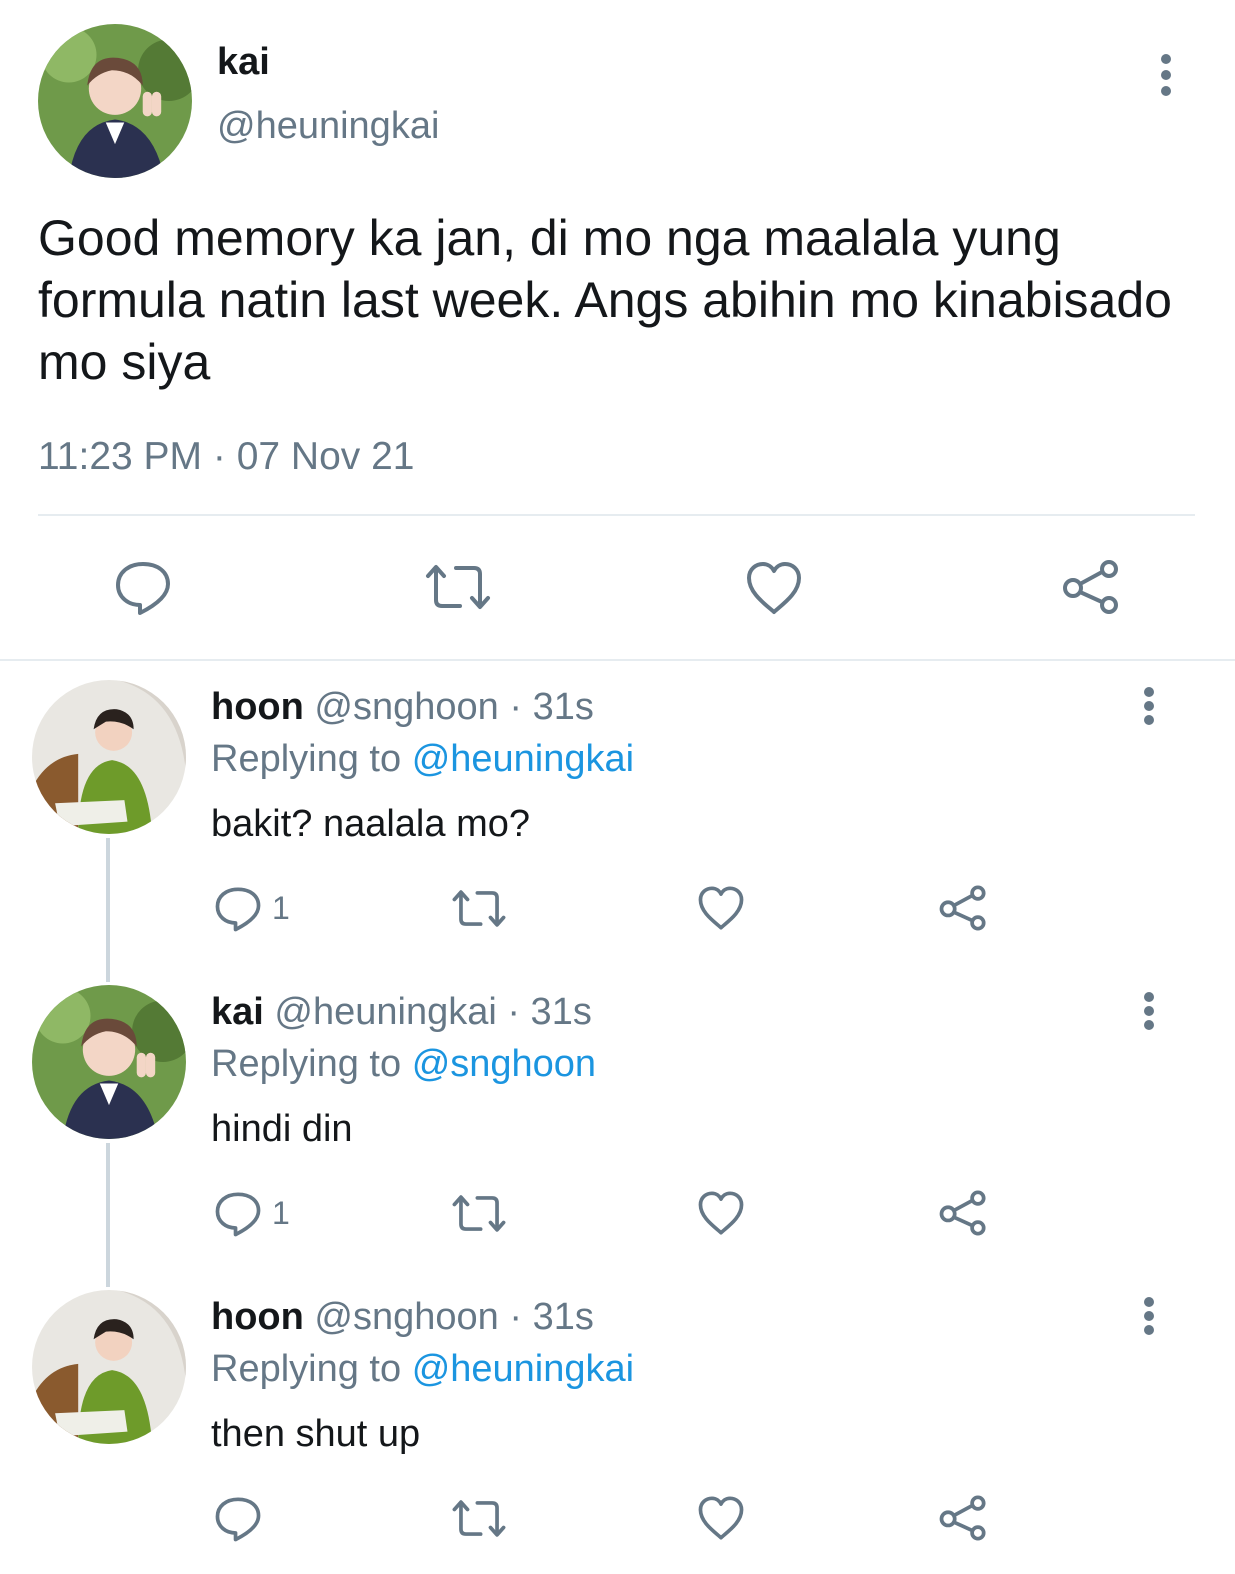  What do you see at coordinates (237, 1012) in the screenshot?
I see `reply-author-name: kai` at bounding box center [237, 1012].